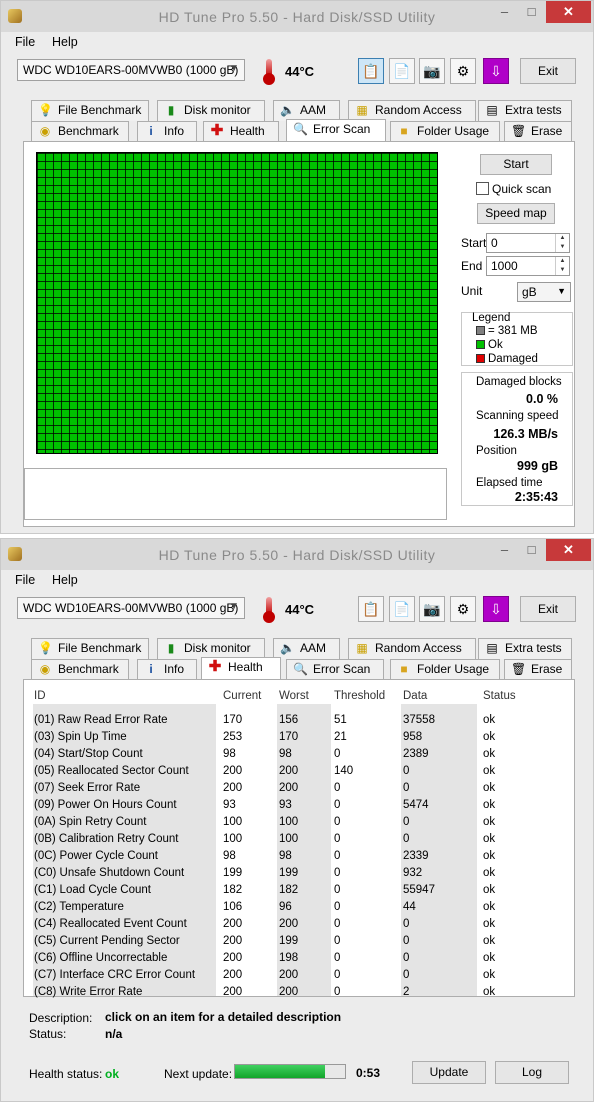 This screenshot has width=594, height=1102. I want to click on table-row: (C6) Offline Uncorrectable 200 198 0 0 ok, so click(300, 958).